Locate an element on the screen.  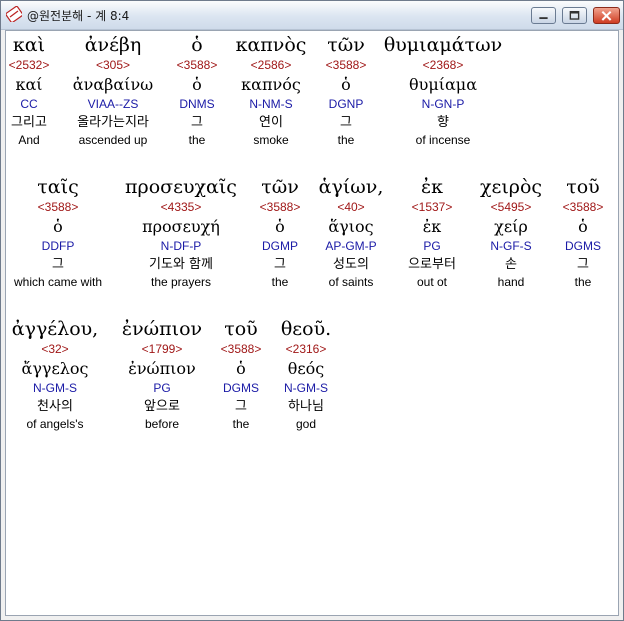
lemma: καί is located at coordinates (29, 84).